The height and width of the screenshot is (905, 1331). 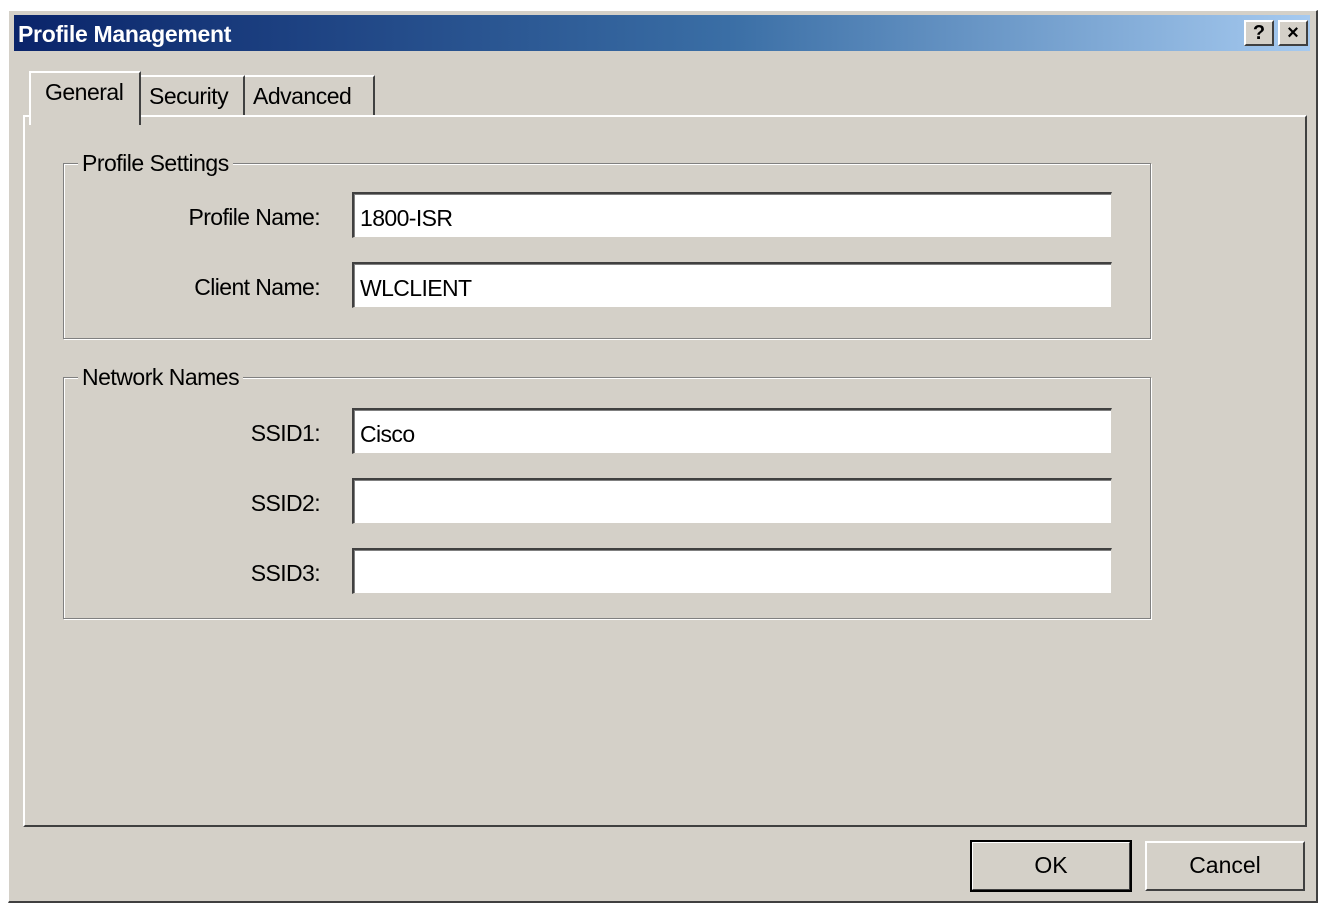 What do you see at coordinates (1225, 866) in the screenshot?
I see `cancel-button: Cancel` at bounding box center [1225, 866].